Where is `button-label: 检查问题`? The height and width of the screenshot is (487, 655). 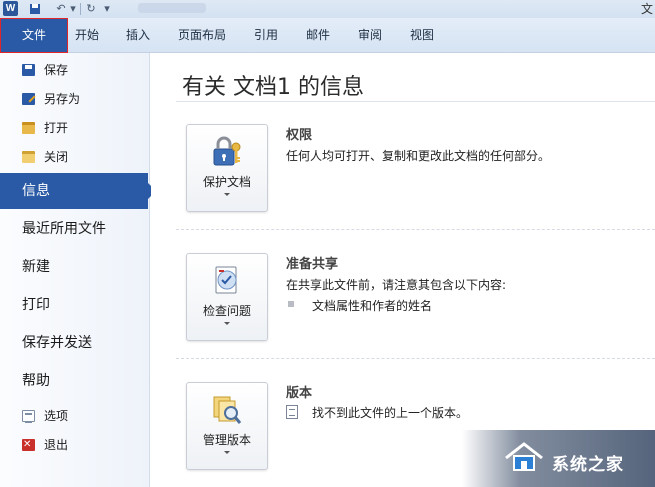 button-label: 检查问题 is located at coordinates (226, 311).